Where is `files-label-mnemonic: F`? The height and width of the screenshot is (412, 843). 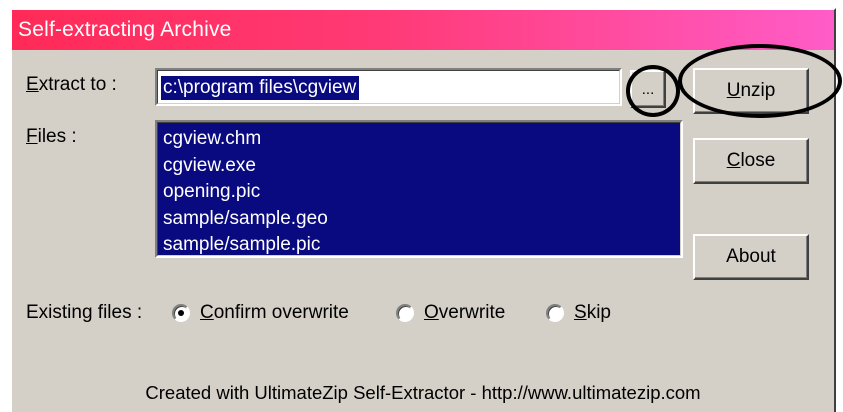 files-label-mnemonic: F is located at coordinates (32, 136).